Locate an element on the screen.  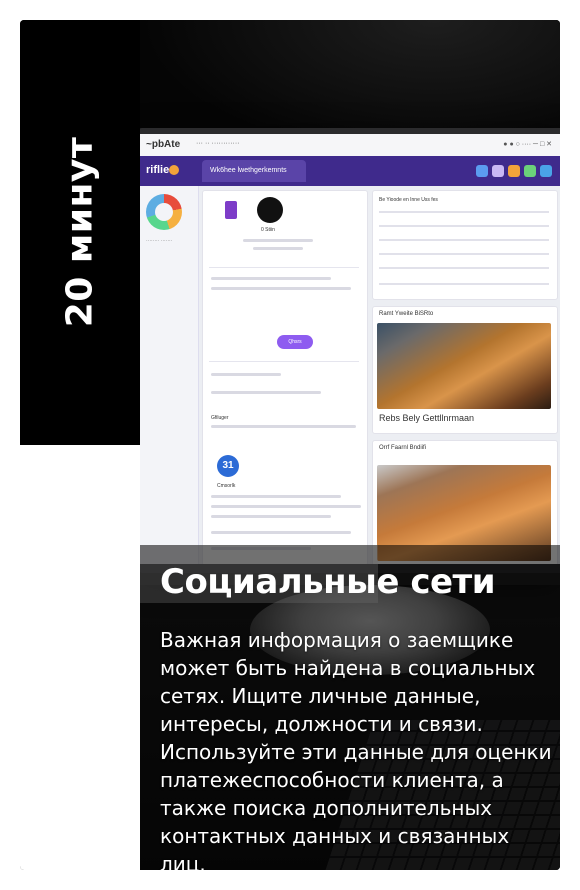
browser-menu: ··· ·· ············ is located at coordinates (218, 143).